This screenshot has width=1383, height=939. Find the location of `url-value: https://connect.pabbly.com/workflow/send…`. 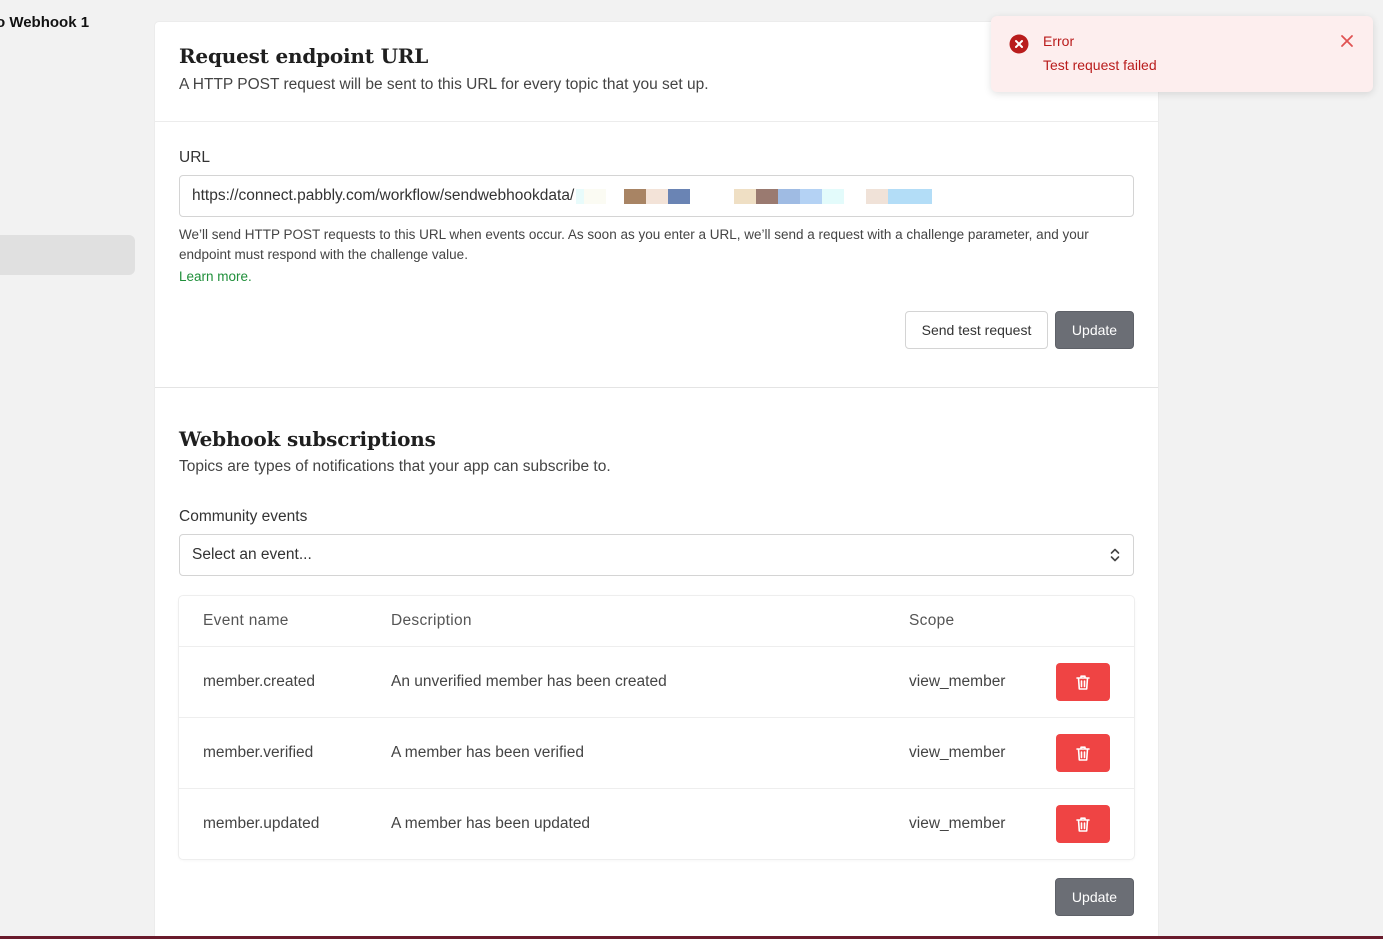

url-value: https://connect.pabbly.com/workflow/send… is located at coordinates (383, 195).